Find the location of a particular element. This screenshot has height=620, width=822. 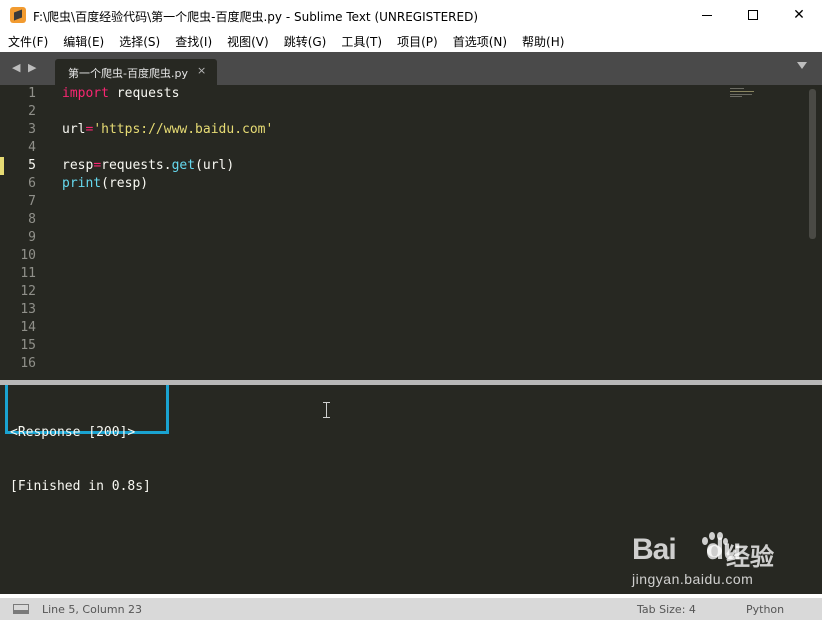

line-number: 7 is located at coordinates (32, 201).